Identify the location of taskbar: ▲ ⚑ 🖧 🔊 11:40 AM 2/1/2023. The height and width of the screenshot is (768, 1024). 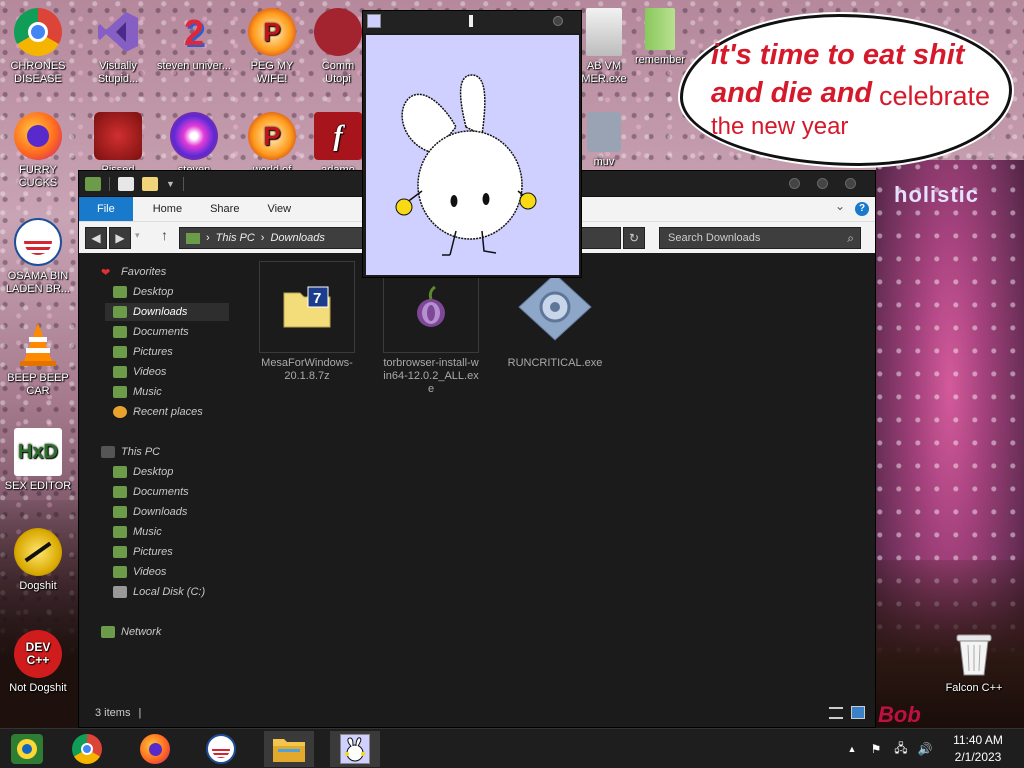
(512, 748).